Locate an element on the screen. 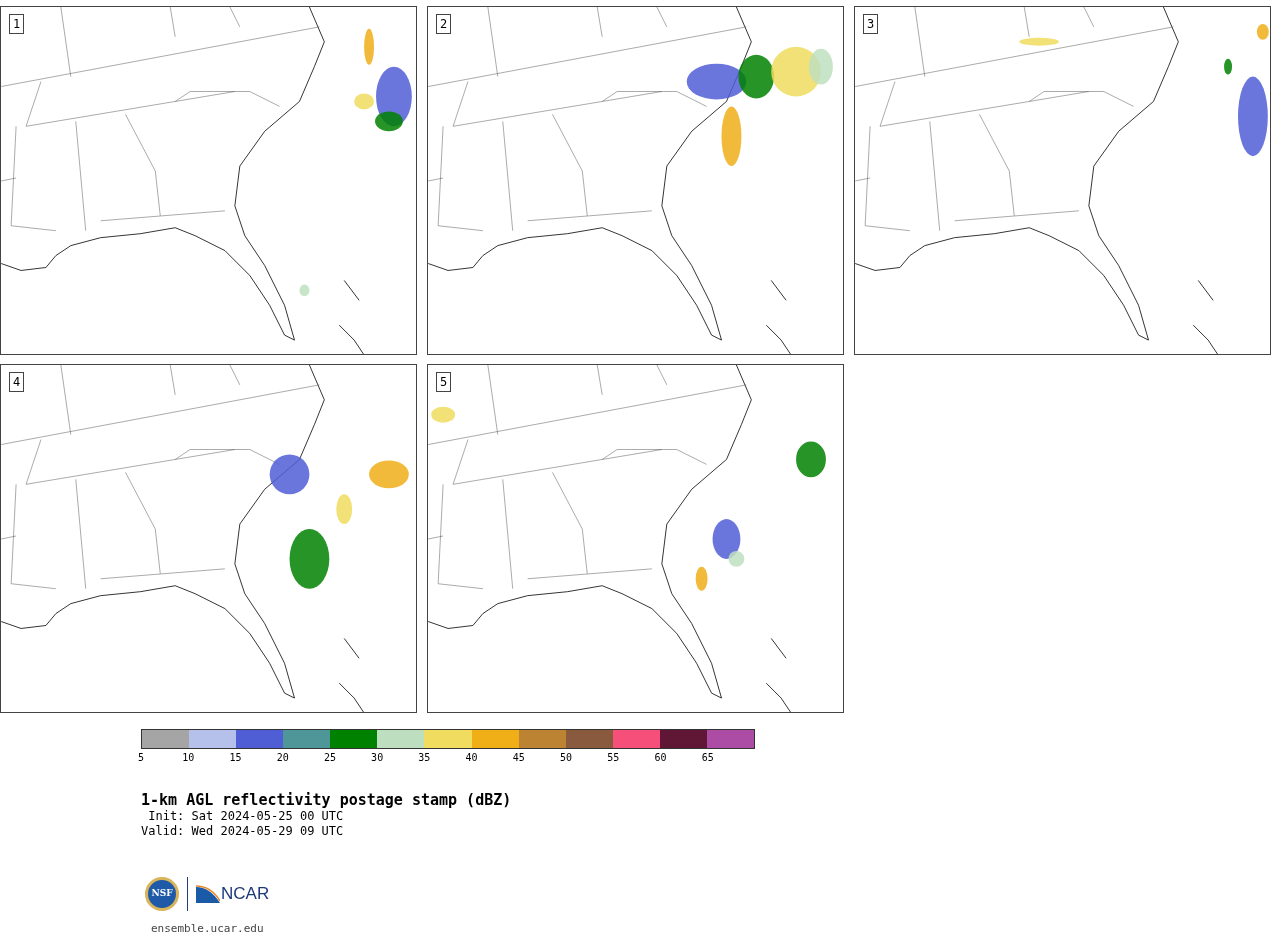 The width and height of the screenshot is (1280, 936). tick-label: 50 is located at coordinates (566, 758).